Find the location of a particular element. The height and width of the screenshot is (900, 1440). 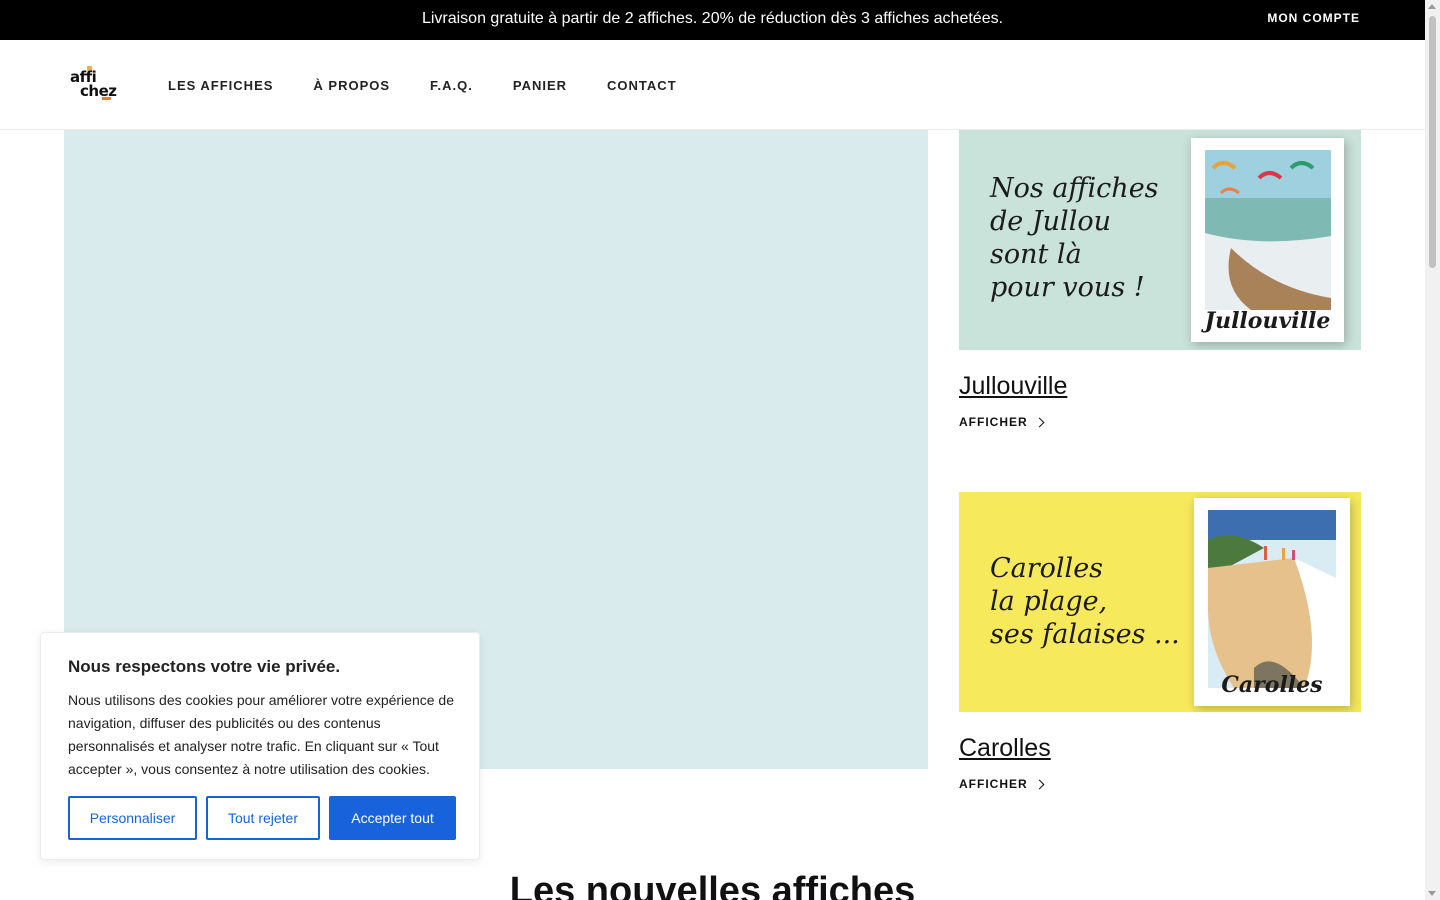

reject-all-button: Tout rejeter is located at coordinates (263, 818).